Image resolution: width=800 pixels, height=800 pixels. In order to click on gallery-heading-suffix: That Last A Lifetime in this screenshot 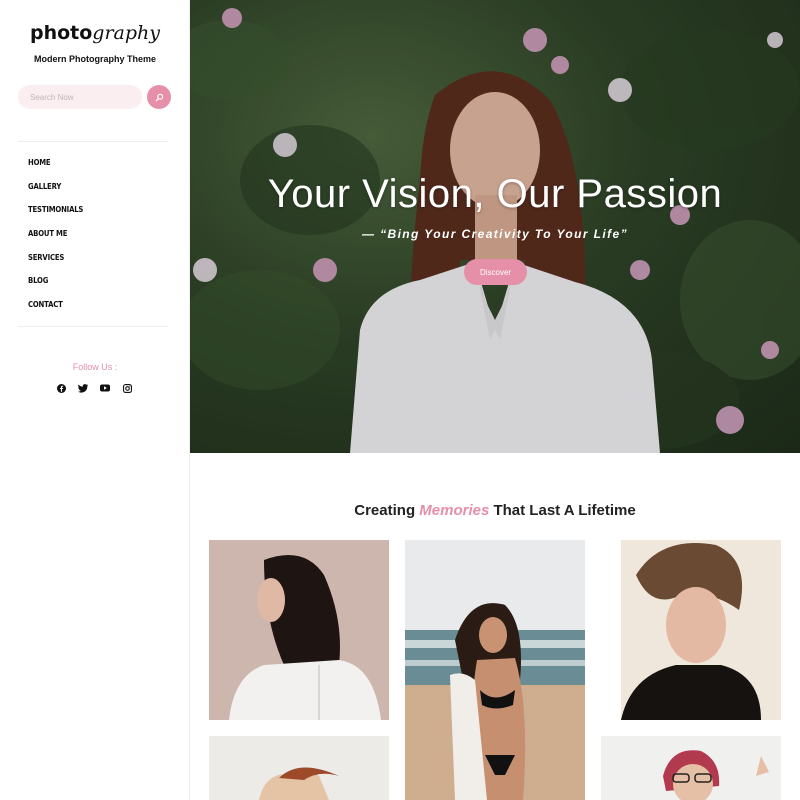, I will do `click(562, 510)`.